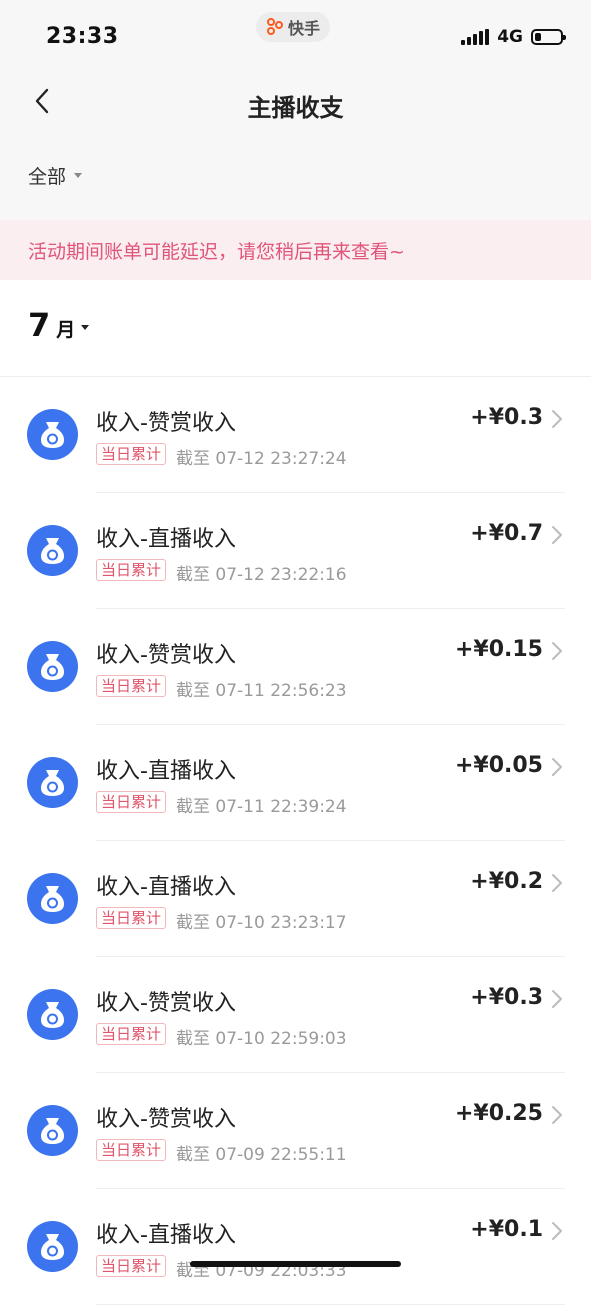 The height and width of the screenshot is (1305, 591). Describe the element at coordinates (295, 1015) in the screenshot. I see `transaction-row: 收入-赞赏收入 当日累计 截至 07-10 22:59:03 +¥0.3` at that location.